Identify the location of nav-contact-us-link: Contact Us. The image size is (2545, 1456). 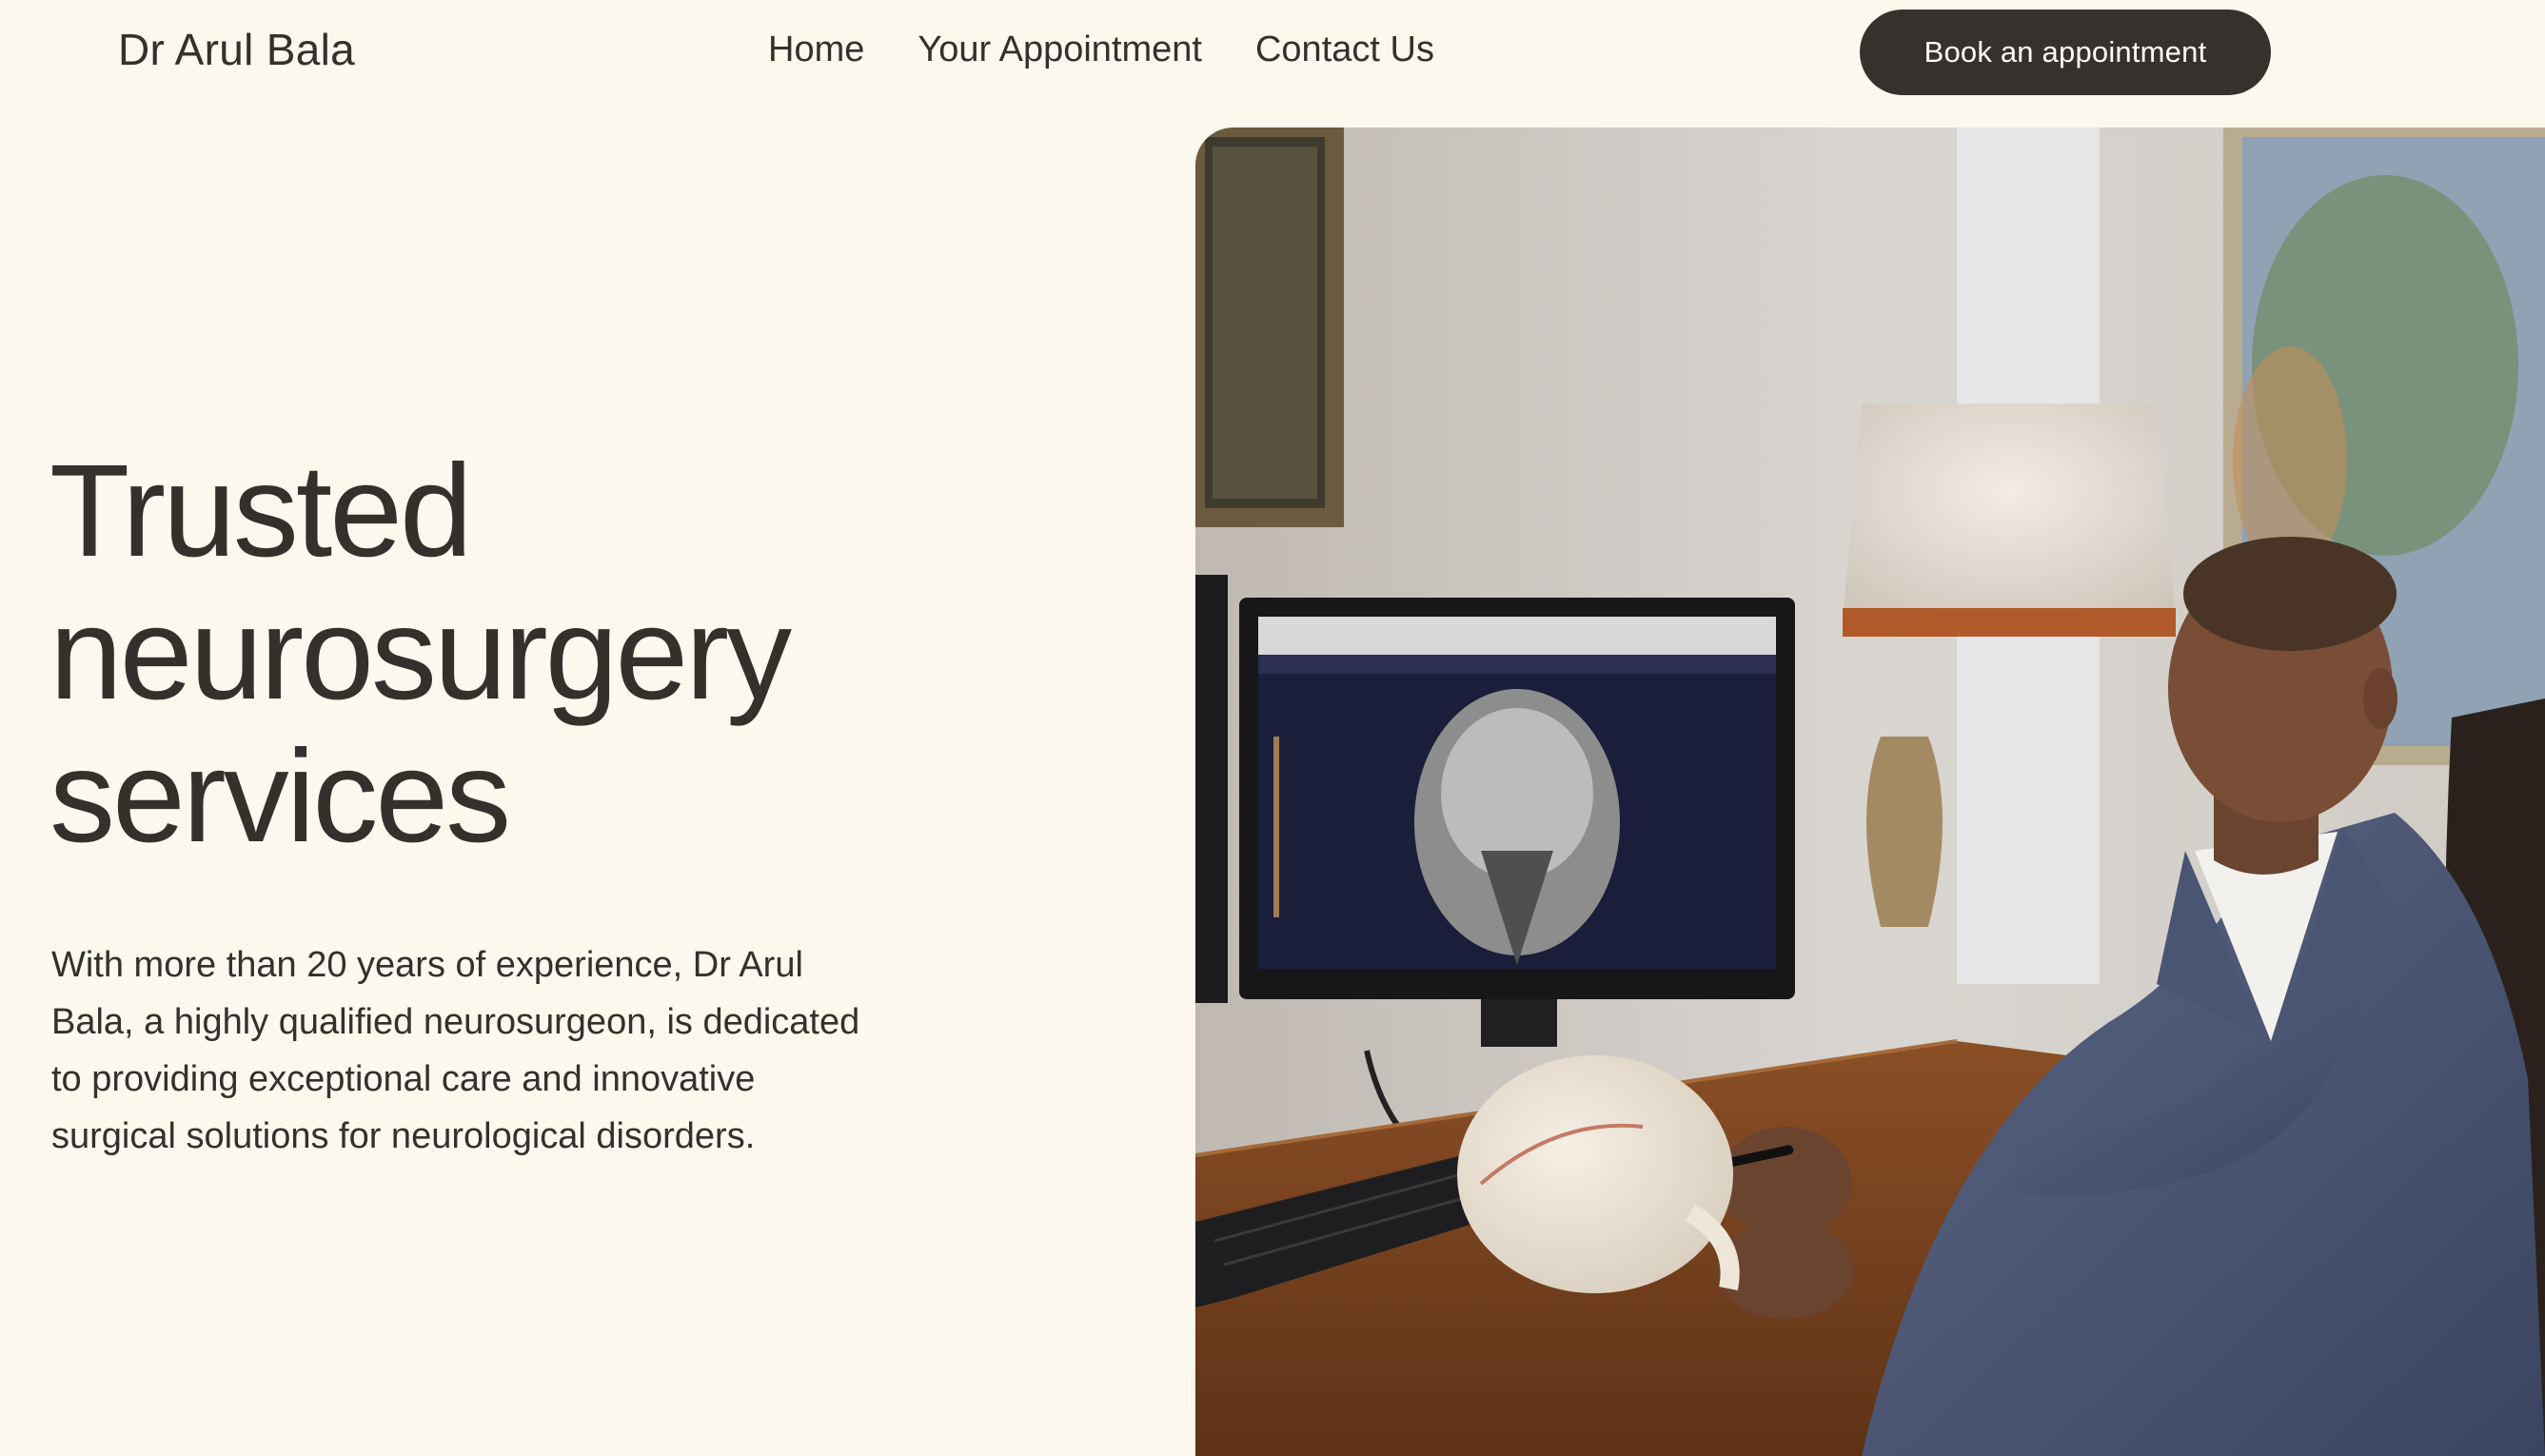
(1344, 49).